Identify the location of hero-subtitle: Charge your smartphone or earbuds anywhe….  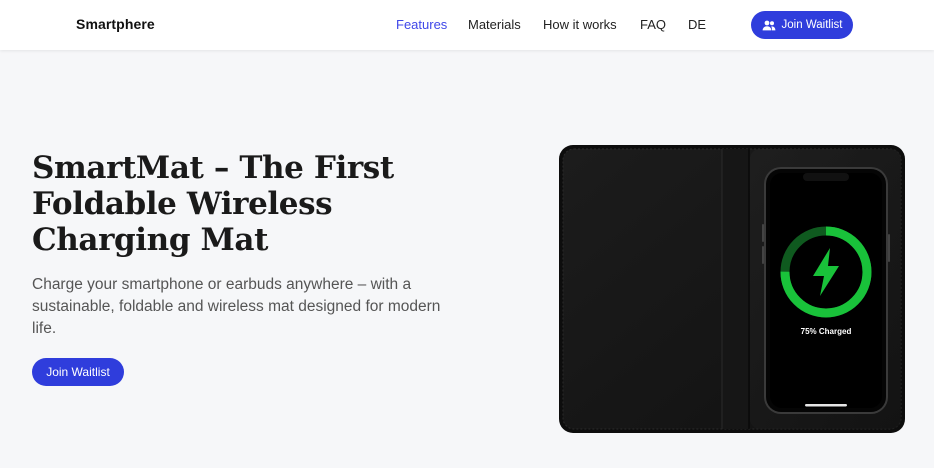
(236, 306).